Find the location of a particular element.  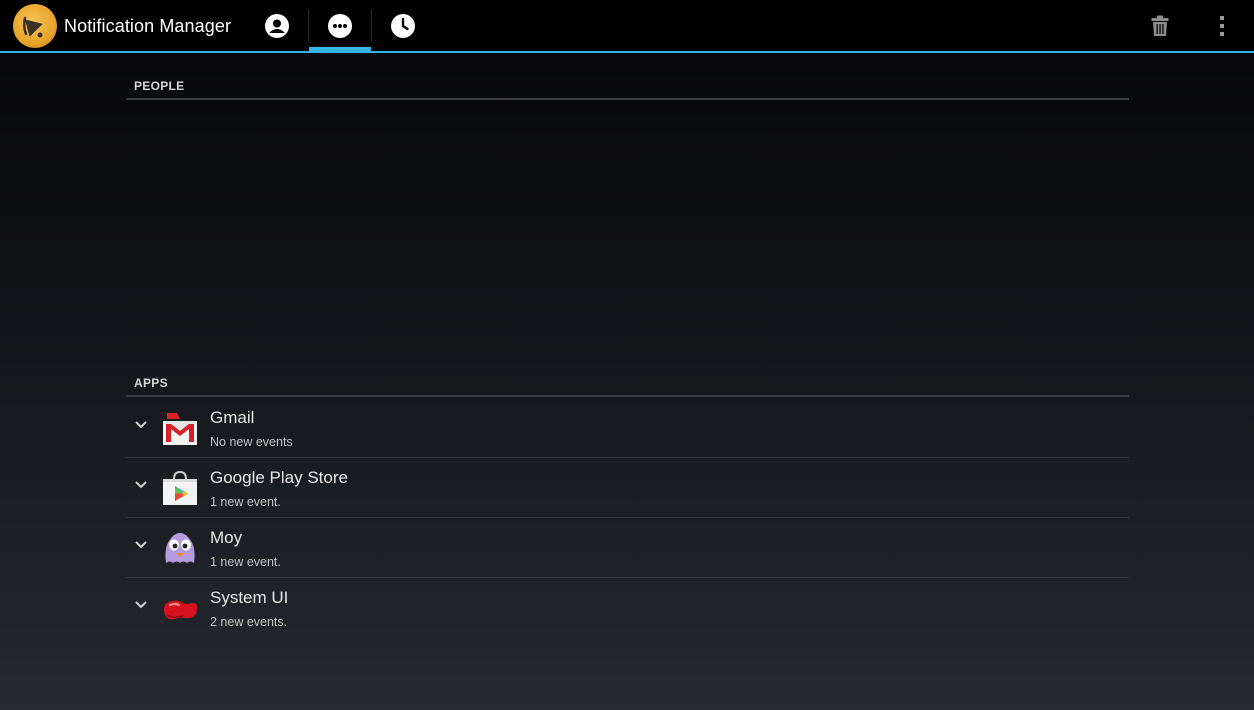

tab-people is located at coordinates (277, 25).